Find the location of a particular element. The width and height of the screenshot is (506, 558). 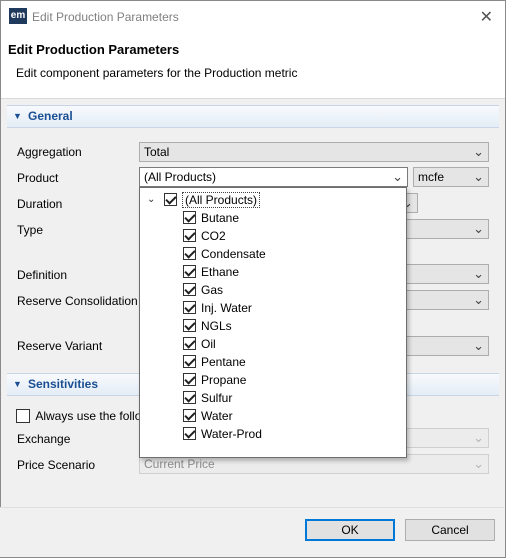

tree-item-all-products: (All Products) is located at coordinates (212, 200).